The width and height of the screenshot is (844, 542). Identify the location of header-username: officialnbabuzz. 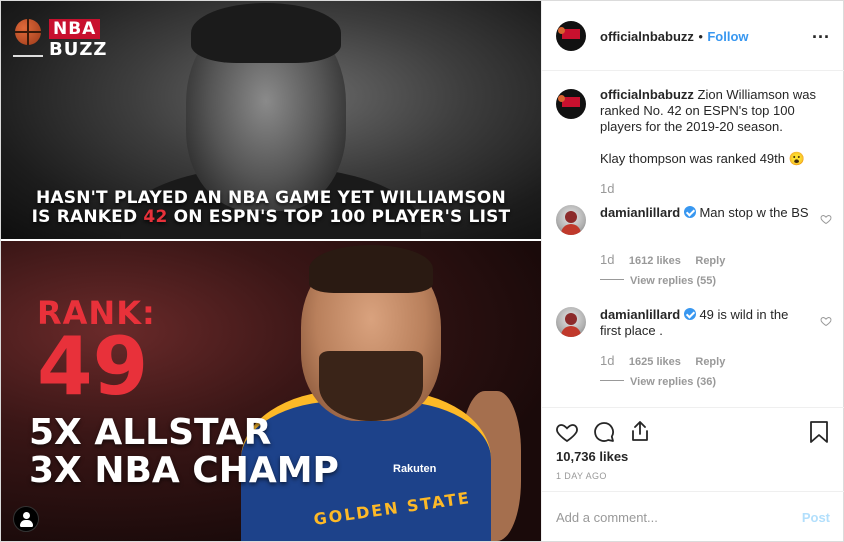
(647, 36).